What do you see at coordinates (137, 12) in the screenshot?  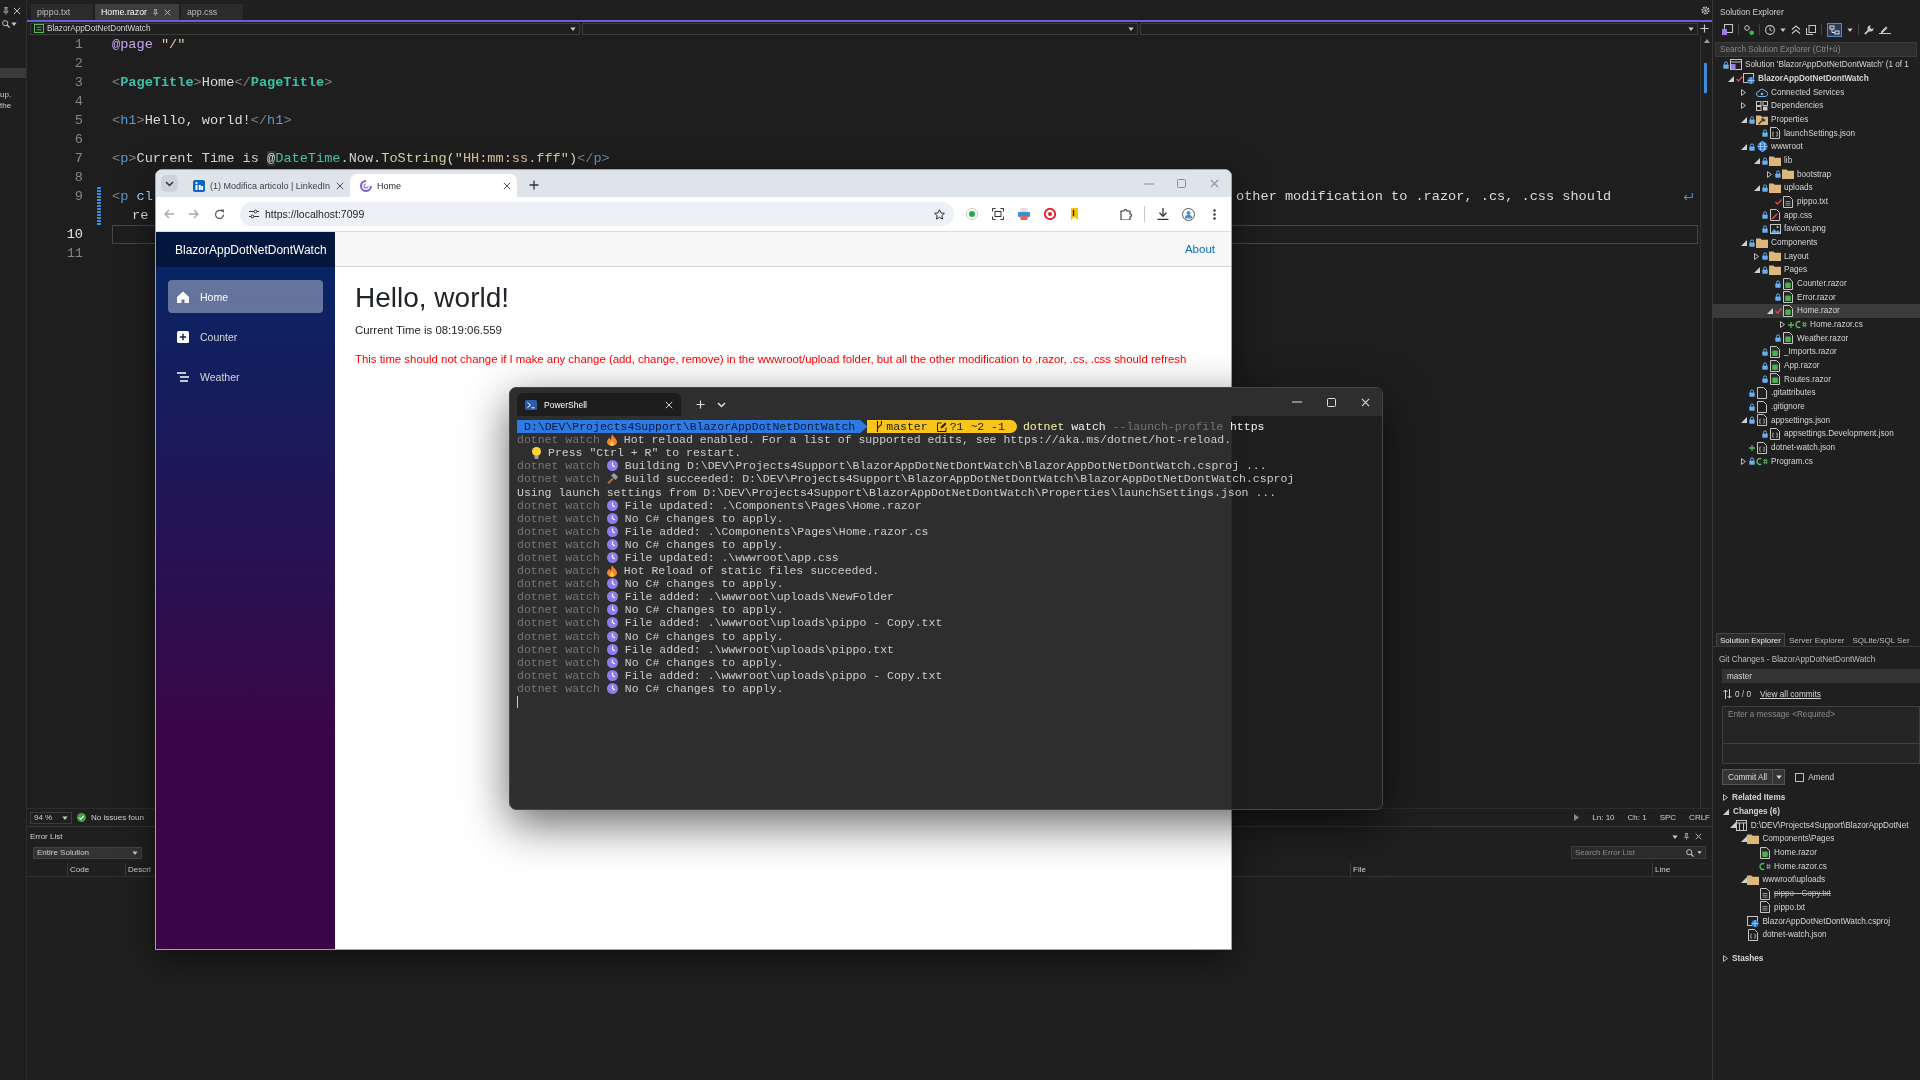 I see `editor-tab: Home.razor` at bounding box center [137, 12].